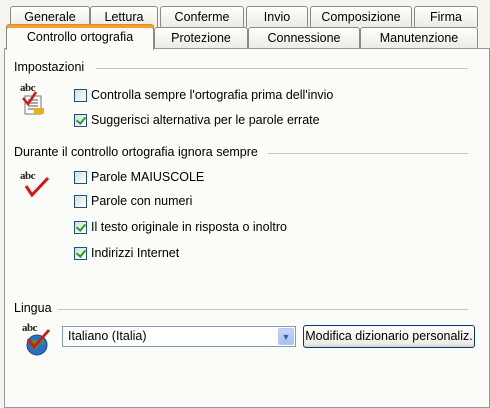 This screenshot has height=408, width=490. I want to click on checkbox-row-maiuscole: Parole MAIUSCOLE, so click(139, 177).